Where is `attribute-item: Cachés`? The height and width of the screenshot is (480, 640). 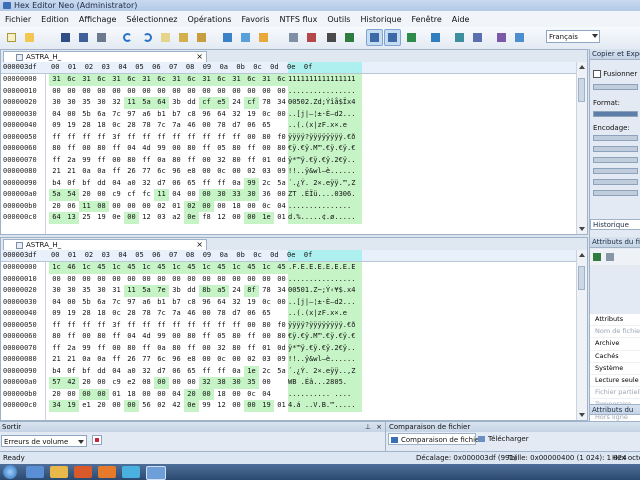 attribute-item: Cachés is located at coordinates (615, 357).